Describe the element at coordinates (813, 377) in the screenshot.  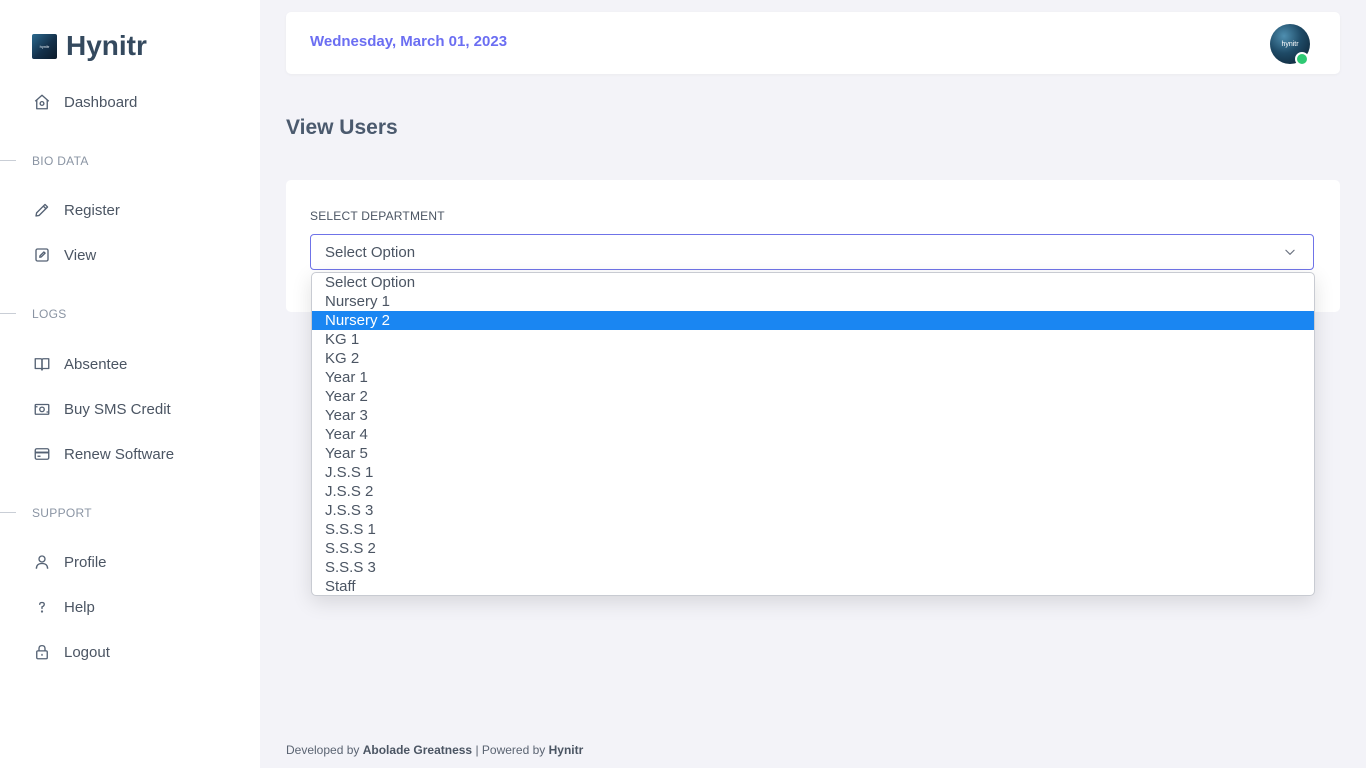
I see `department-option: Year 1` at that location.